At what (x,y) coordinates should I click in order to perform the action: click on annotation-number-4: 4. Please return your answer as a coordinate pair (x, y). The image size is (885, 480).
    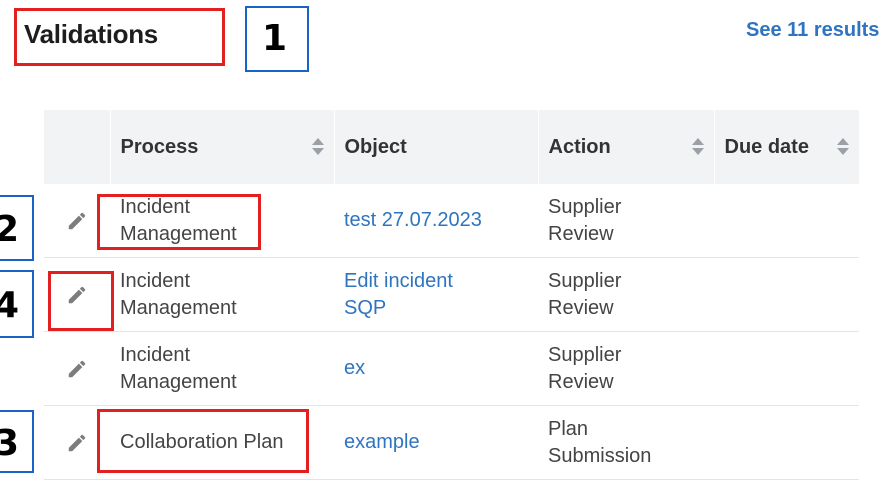
    Looking at the image, I should click on (10, 305).